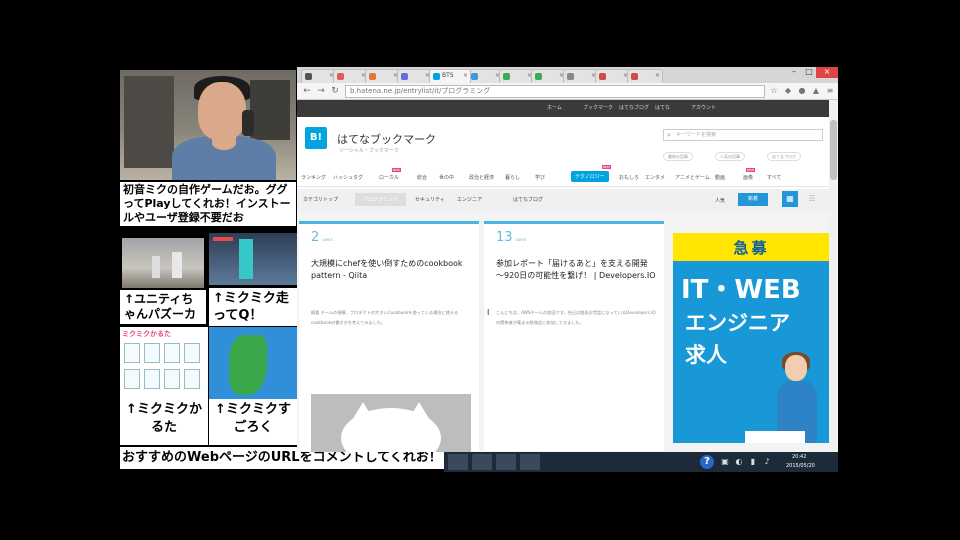 Image resolution: width=960 pixels, height=540 pixels. I want to click on category-tab: おもしろ, so click(629, 177).